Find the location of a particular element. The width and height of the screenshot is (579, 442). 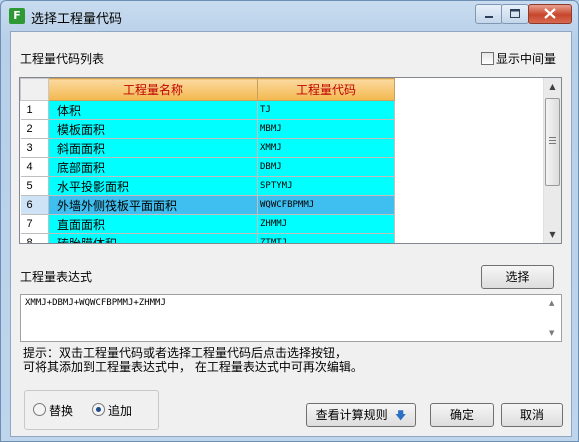

hint-line-1: 提示：双击工程量代码或者选择工程量代码后点击选择按钮， is located at coordinates (185, 353).